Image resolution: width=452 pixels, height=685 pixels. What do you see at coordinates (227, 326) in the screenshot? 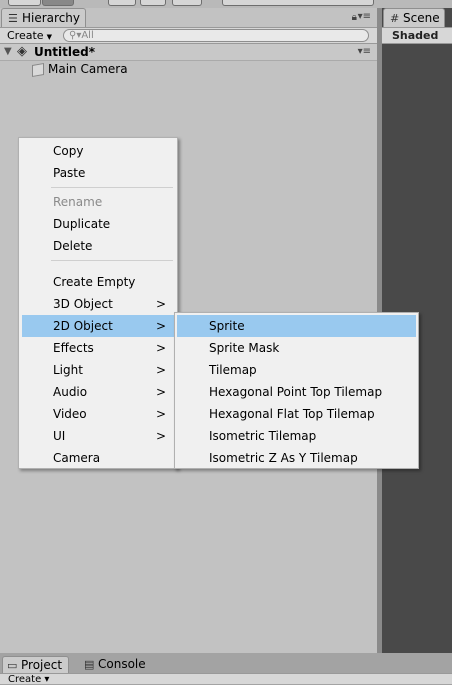
I see `submenu-item-label: Sprite` at bounding box center [227, 326].